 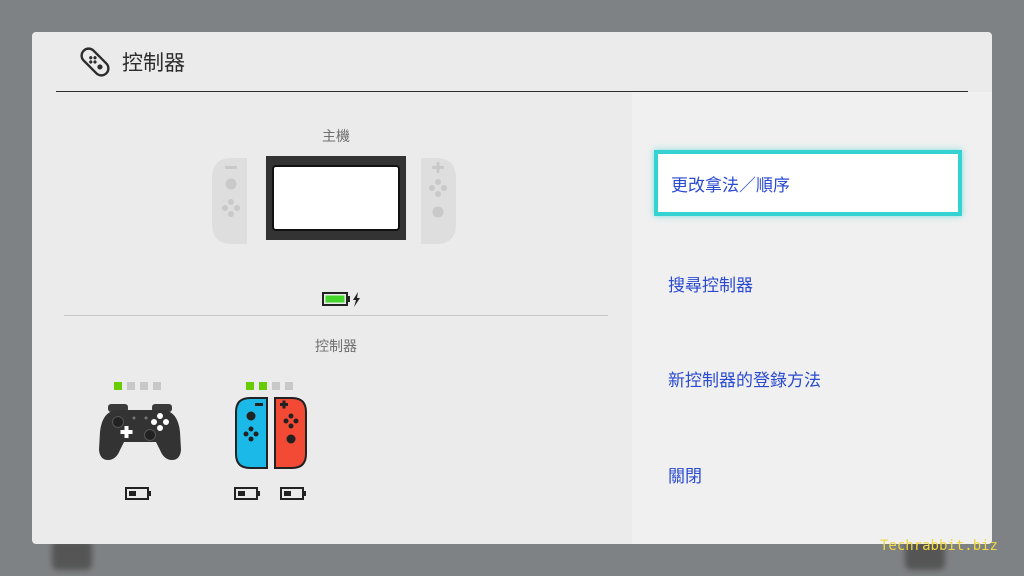 What do you see at coordinates (140, 432) in the screenshot?
I see `pro-controller-icon` at bounding box center [140, 432].